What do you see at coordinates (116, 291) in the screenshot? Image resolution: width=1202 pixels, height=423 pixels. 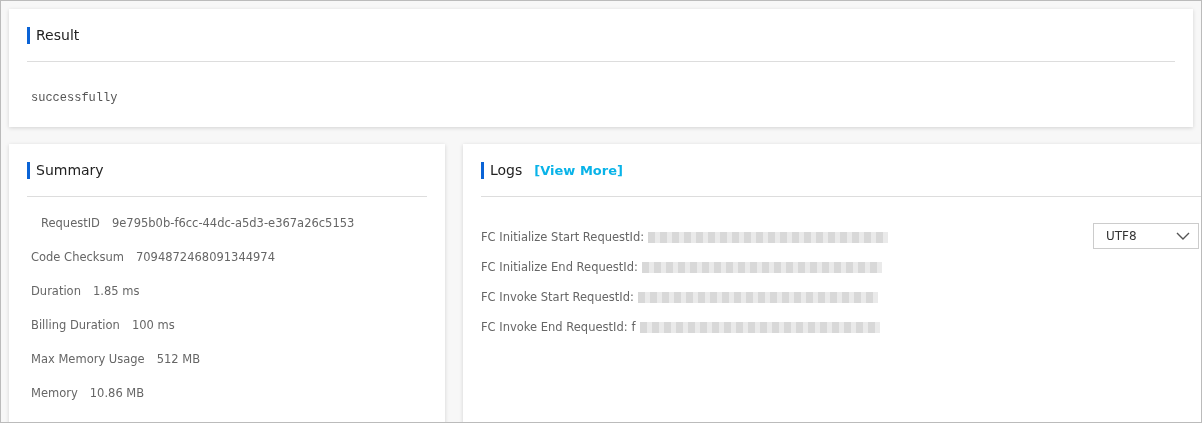 I see `field-value: 1.85 ms` at bounding box center [116, 291].